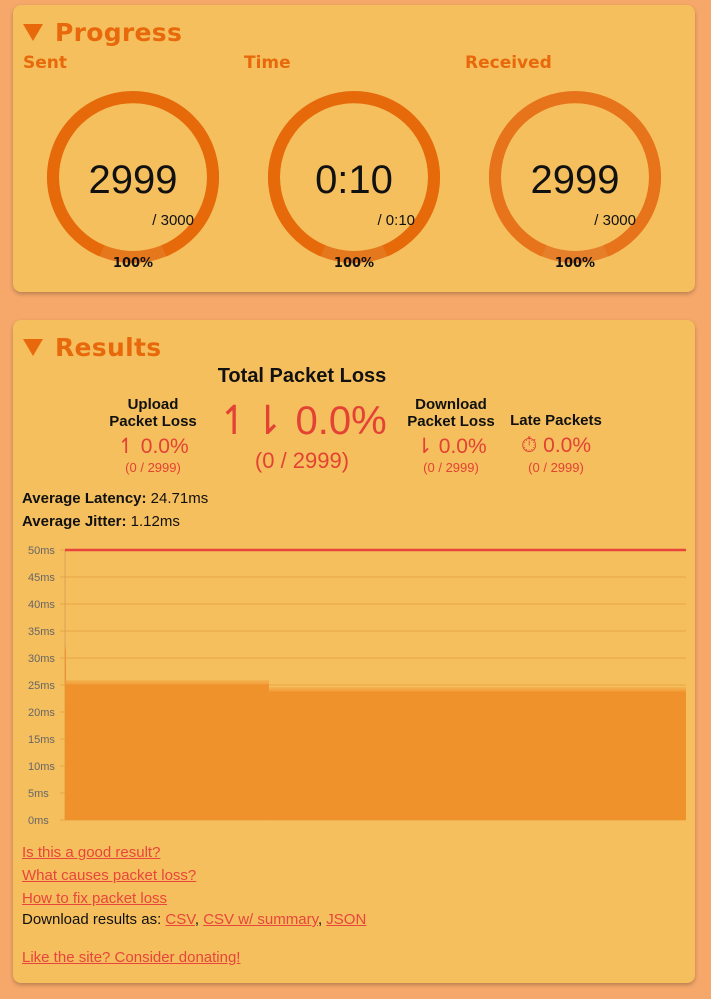  Describe the element at coordinates (451, 413) in the screenshot. I see `download-loss-title: Download Packet Loss` at that location.